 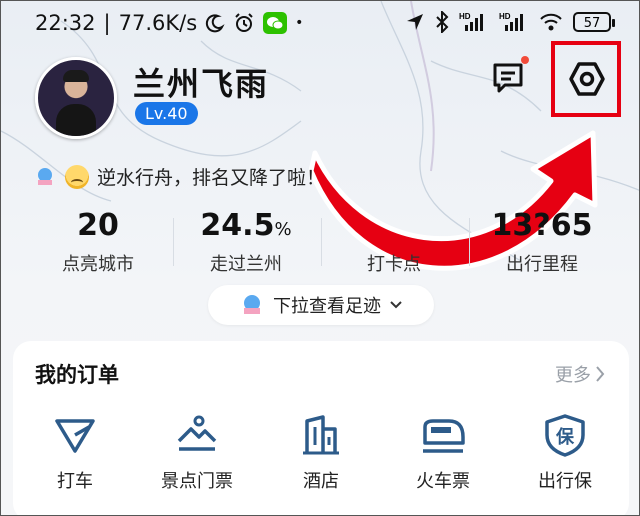 I want to click on hotel-icon, so click(x=321, y=435).